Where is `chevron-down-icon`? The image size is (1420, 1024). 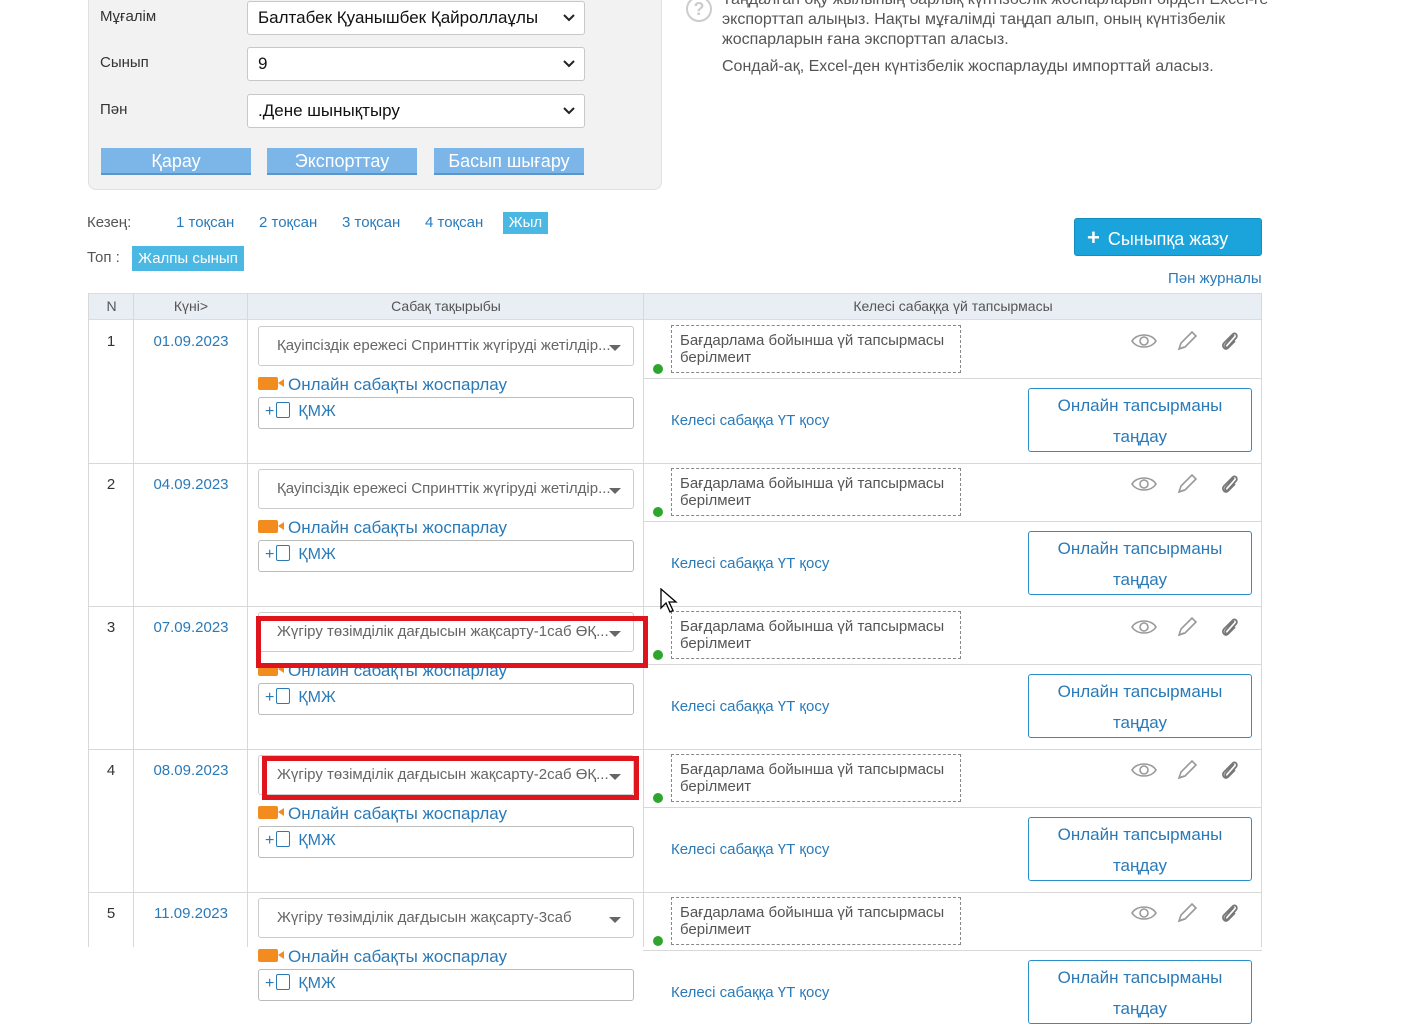 chevron-down-icon is located at coordinates (569, 64).